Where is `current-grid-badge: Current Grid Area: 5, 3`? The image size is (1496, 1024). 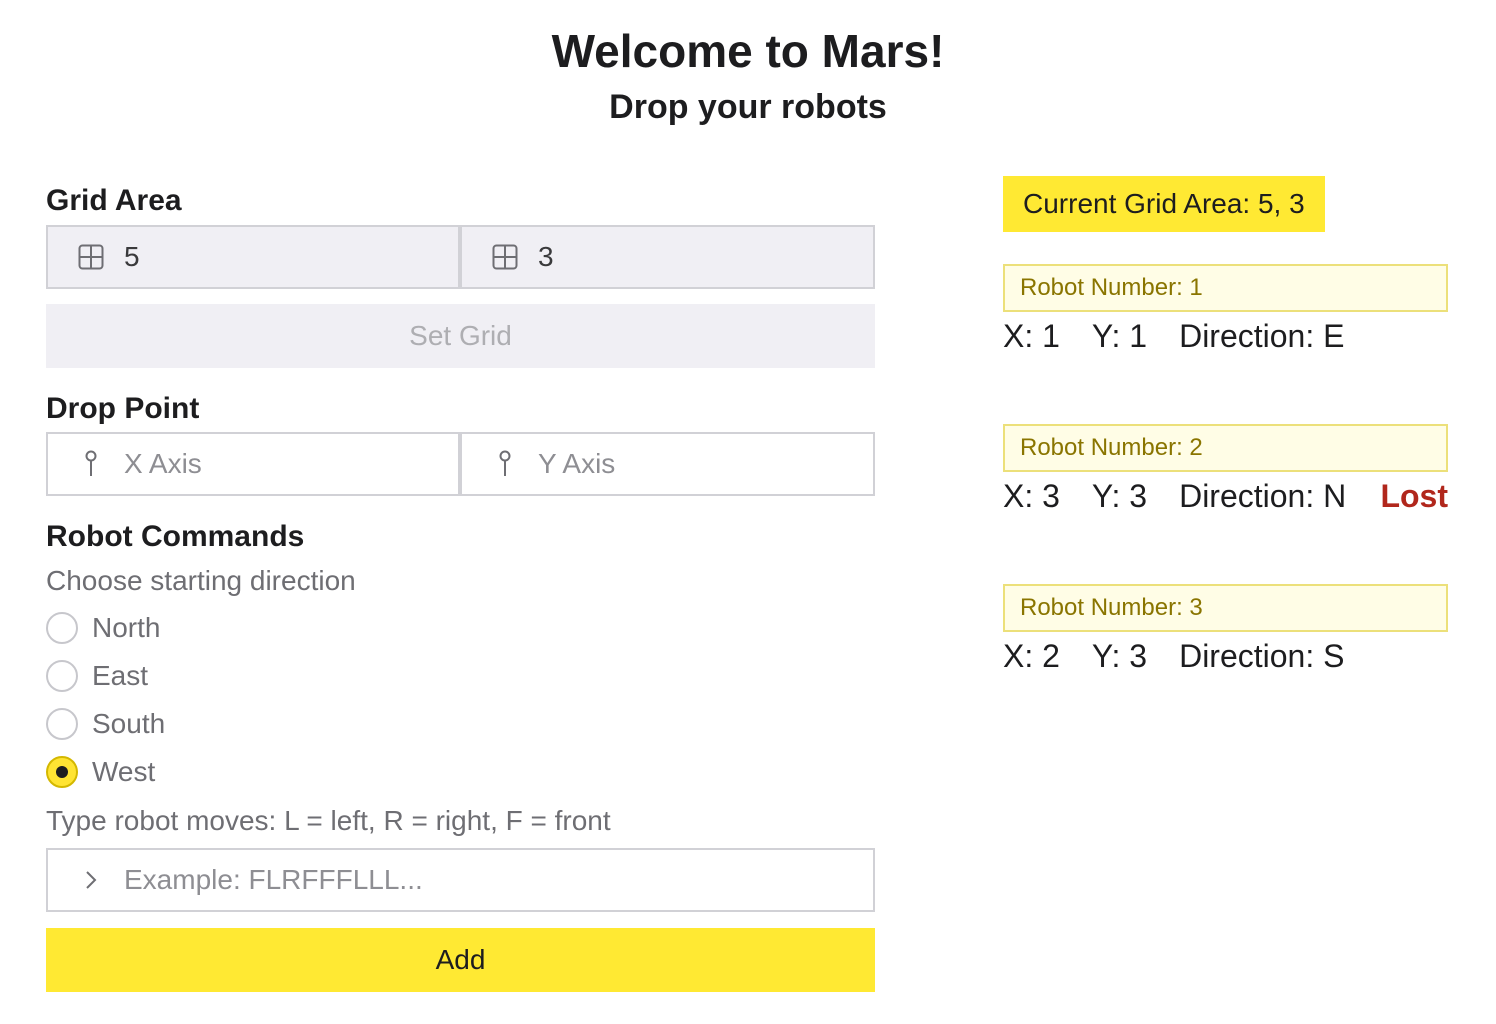 current-grid-badge: Current Grid Area: 5, 3 is located at coordinates (1164, 204).